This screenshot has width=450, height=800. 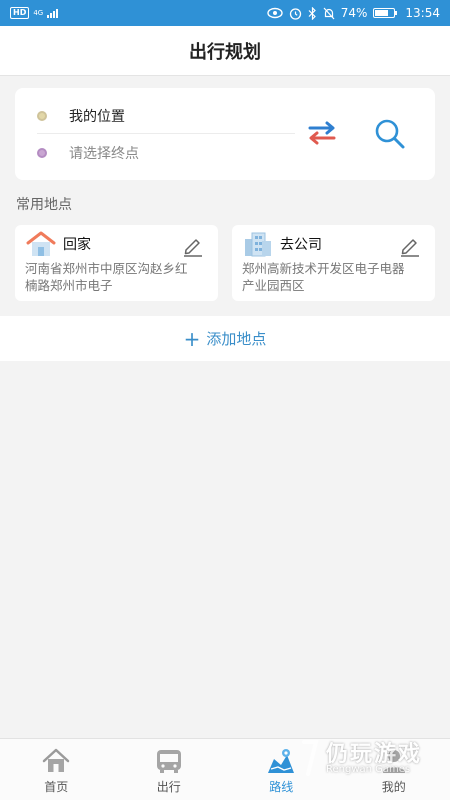 I want to click on hd-badge: HD, so click(x=20, y=13).